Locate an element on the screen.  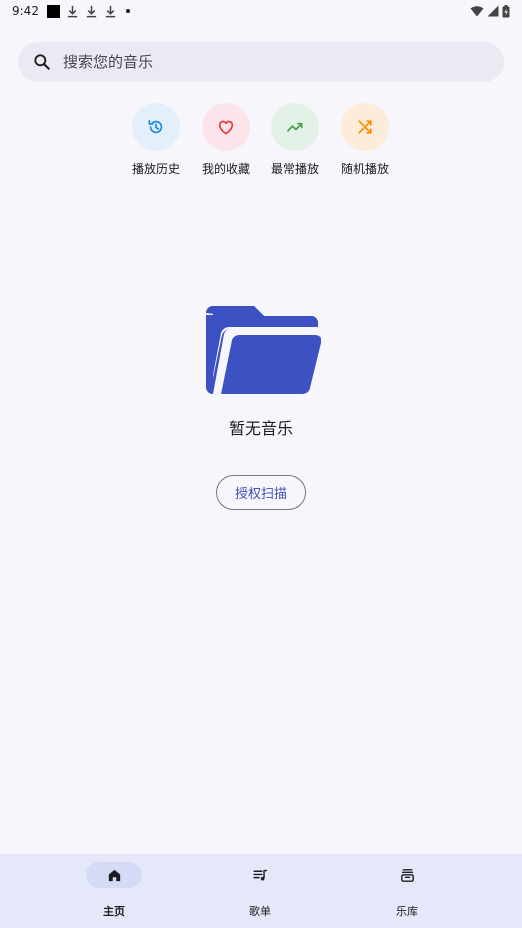
home-icon is located at coordinates (114, 875).